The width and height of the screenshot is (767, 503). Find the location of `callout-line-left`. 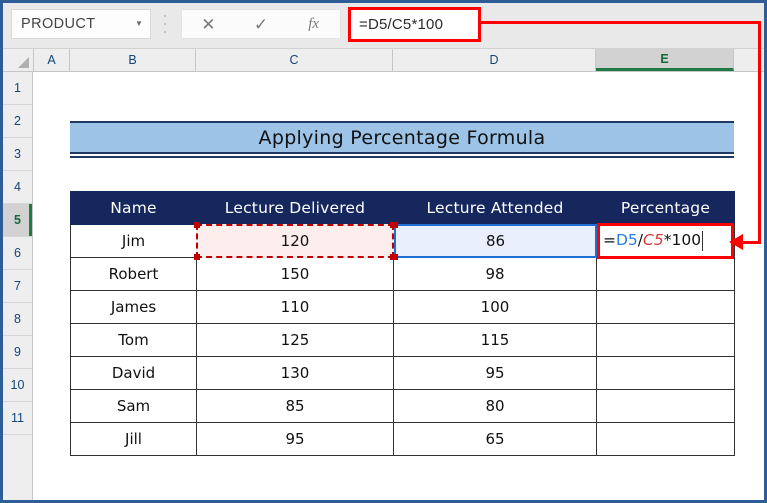

callout-line-left is located at coordinates (751, 242).